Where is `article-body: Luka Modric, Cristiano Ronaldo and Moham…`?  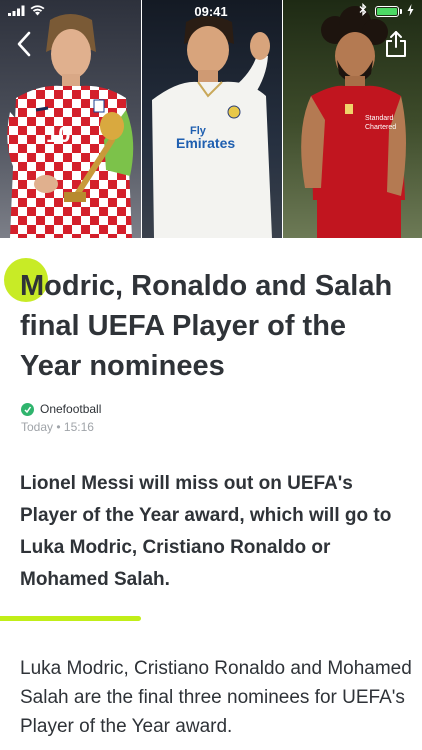 article-body: Luka Modric, Cristiano Ronaldo and Moham… is located at coordinates (216, 697).